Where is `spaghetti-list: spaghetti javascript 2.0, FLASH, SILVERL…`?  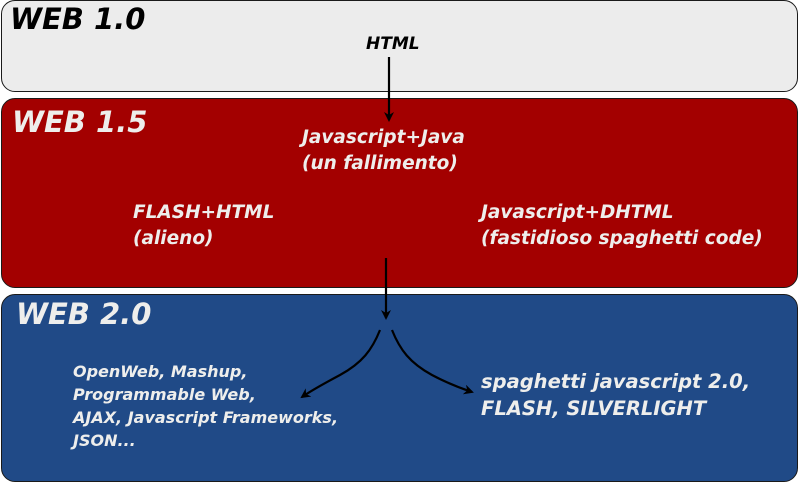 spaghetti-list: spaghetti javascript 2.0, FLASH, SILVERL… is located at coordinates (615, 395).